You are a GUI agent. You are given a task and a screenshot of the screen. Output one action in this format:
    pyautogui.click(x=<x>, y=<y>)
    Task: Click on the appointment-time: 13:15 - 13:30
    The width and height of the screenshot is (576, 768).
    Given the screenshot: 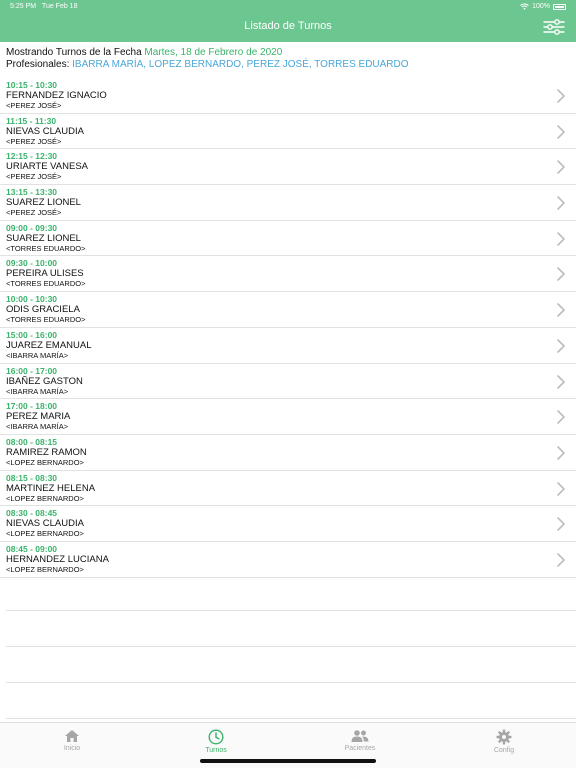 What is the action you would take?
    pyautogui.click(x=32, y=192)
    